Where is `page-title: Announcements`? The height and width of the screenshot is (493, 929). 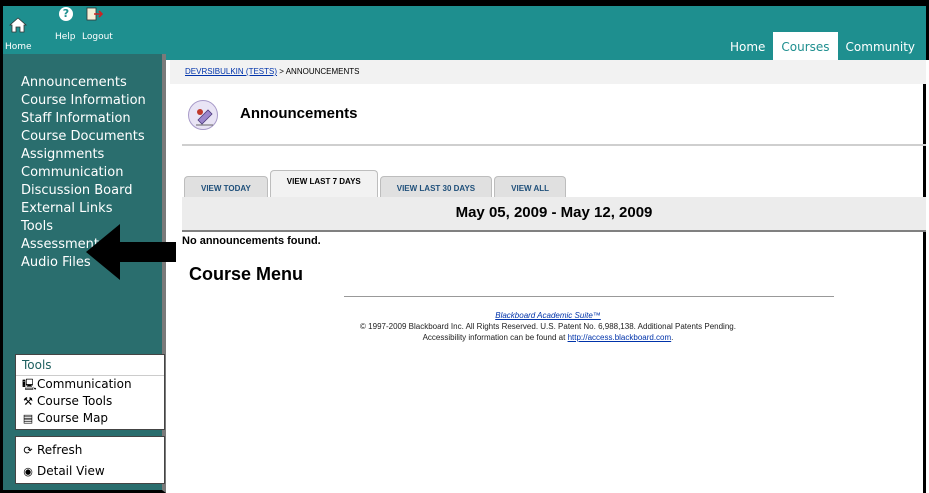
page-title: Announcements is located at coordinates (299, 113).